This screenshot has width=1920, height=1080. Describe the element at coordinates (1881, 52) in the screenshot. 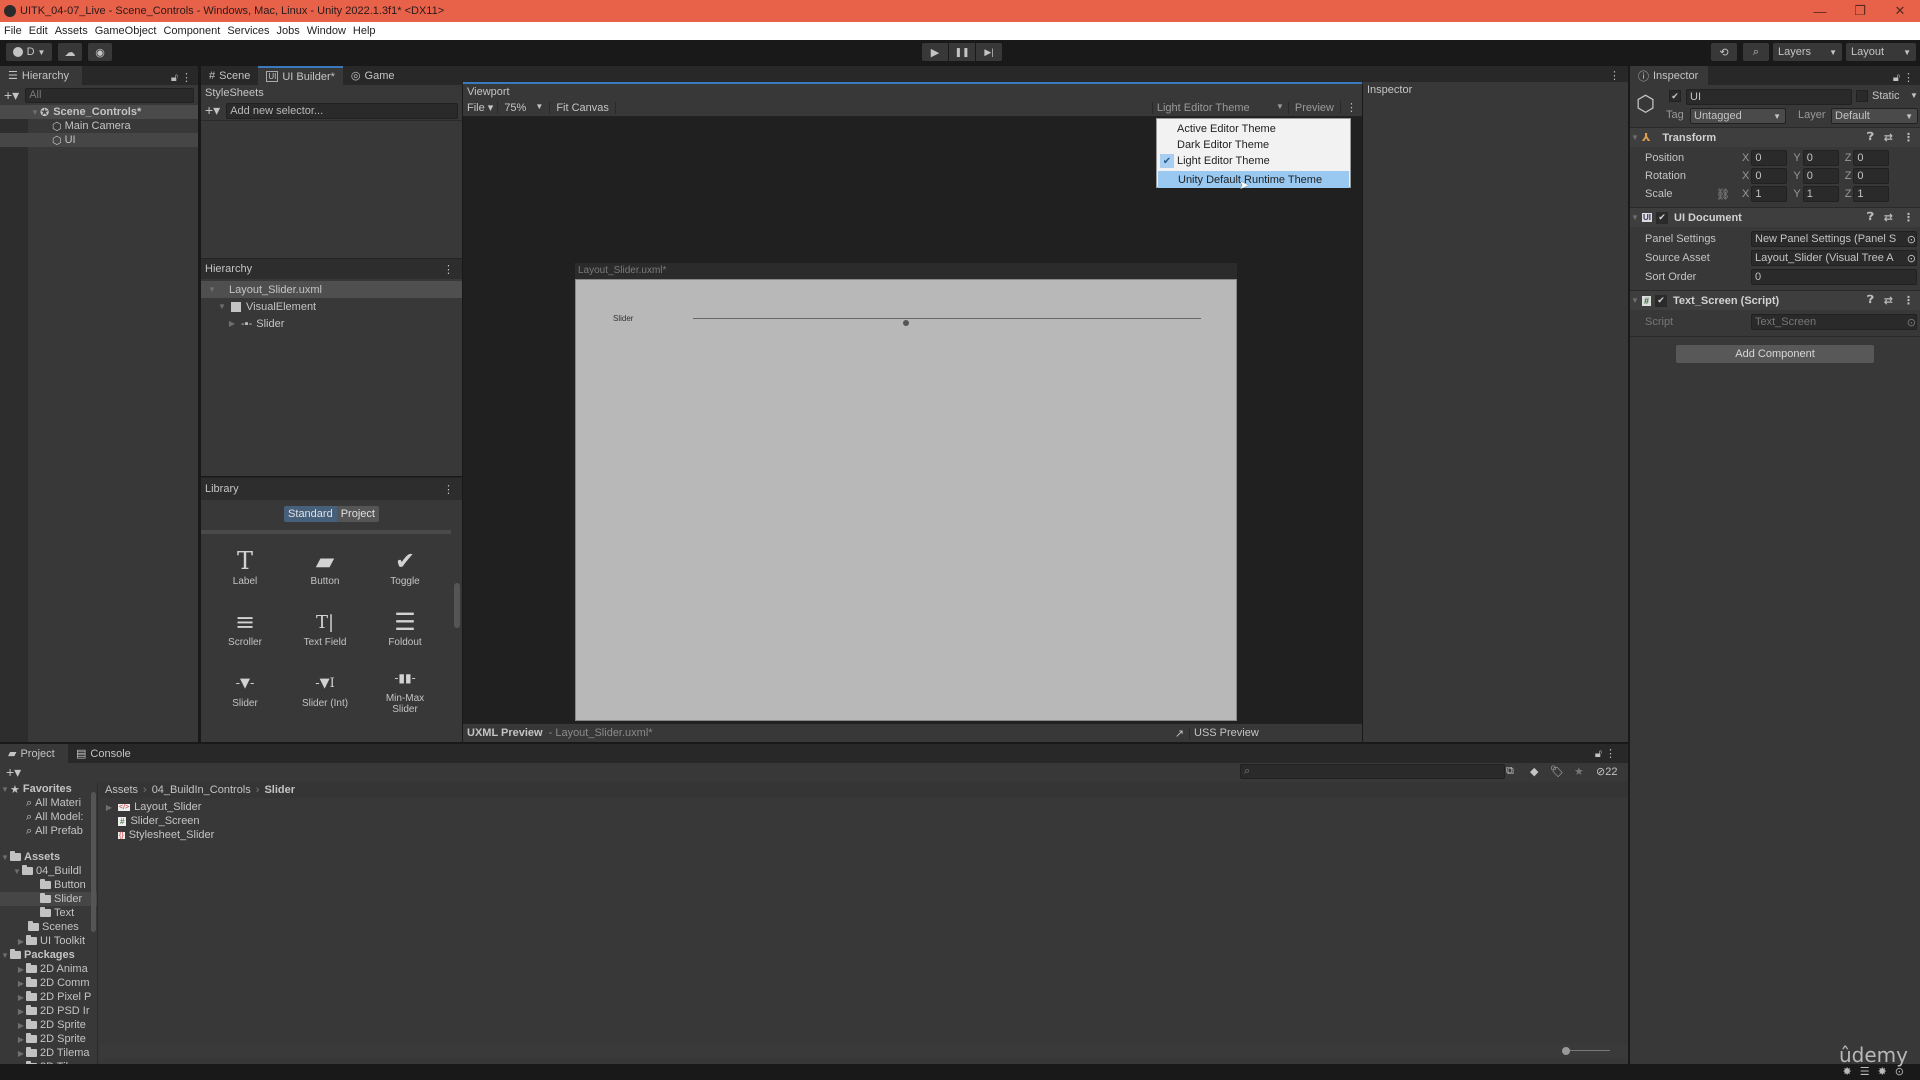

I see `layout-dropdown: Layout ▼` at that location.